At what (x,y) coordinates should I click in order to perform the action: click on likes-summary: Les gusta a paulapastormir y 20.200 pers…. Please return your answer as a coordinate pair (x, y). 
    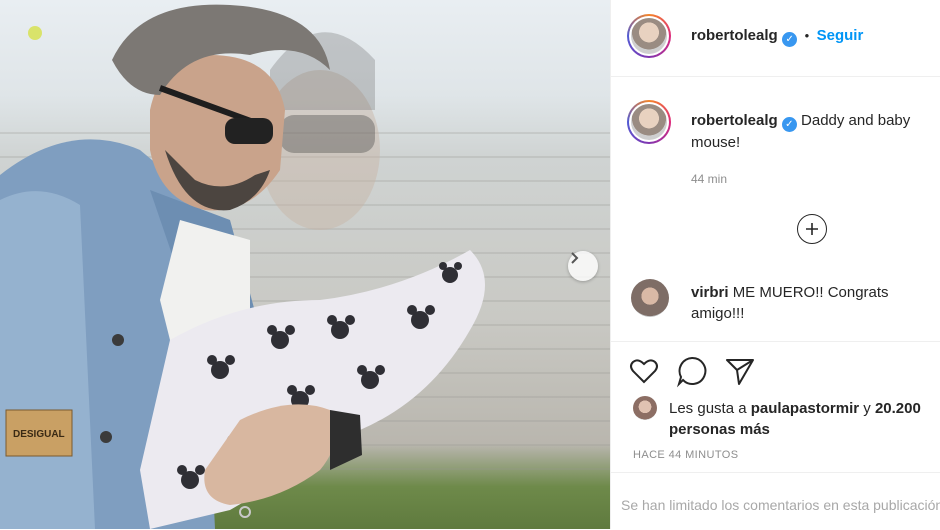
    Looking at the image, I should click on (799, 419).